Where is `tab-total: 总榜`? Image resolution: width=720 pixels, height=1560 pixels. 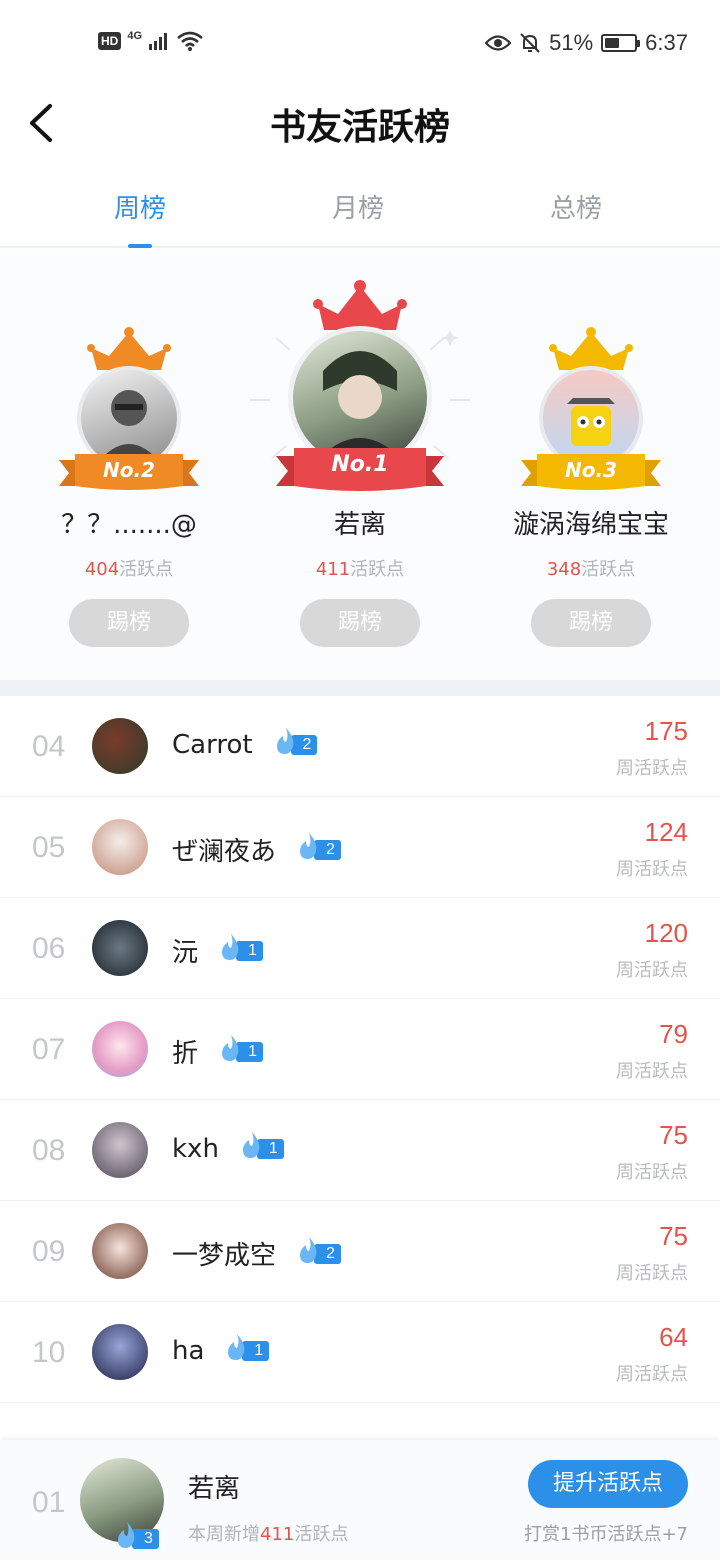
tab-total: 总榜 is located at coordinates (576, 206).